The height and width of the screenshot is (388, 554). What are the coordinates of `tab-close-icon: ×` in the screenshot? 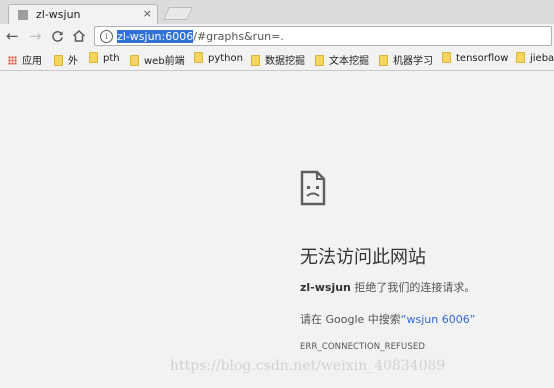 It's located at (147, 13).